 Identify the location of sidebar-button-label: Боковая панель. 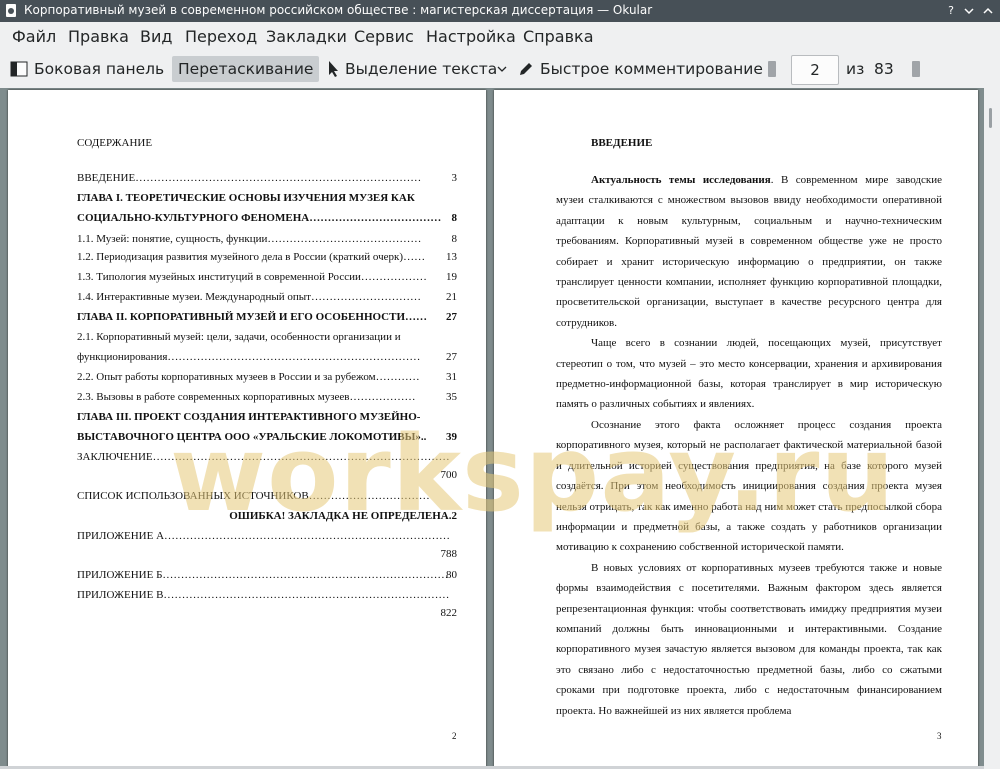
(99, 69).